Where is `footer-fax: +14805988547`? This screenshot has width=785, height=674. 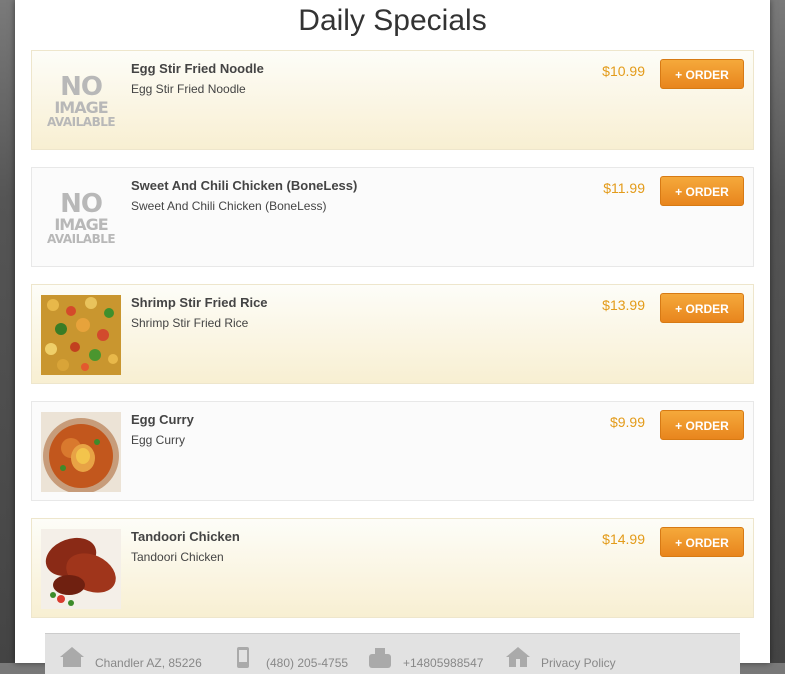 footer-fax: +14805988547 is located at coordinates (425, 658).